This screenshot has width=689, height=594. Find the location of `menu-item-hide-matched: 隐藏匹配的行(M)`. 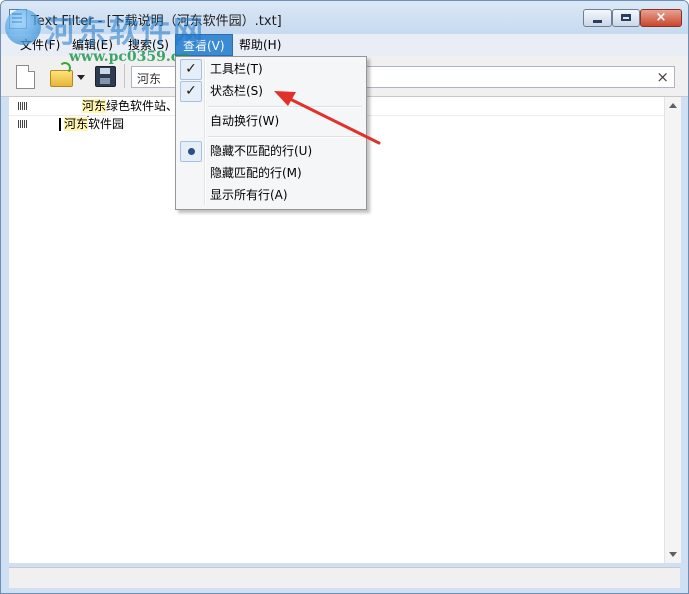

menu-item-hide-matched: 隐藏匹配的行(M) is located at coordinates (271, 173).